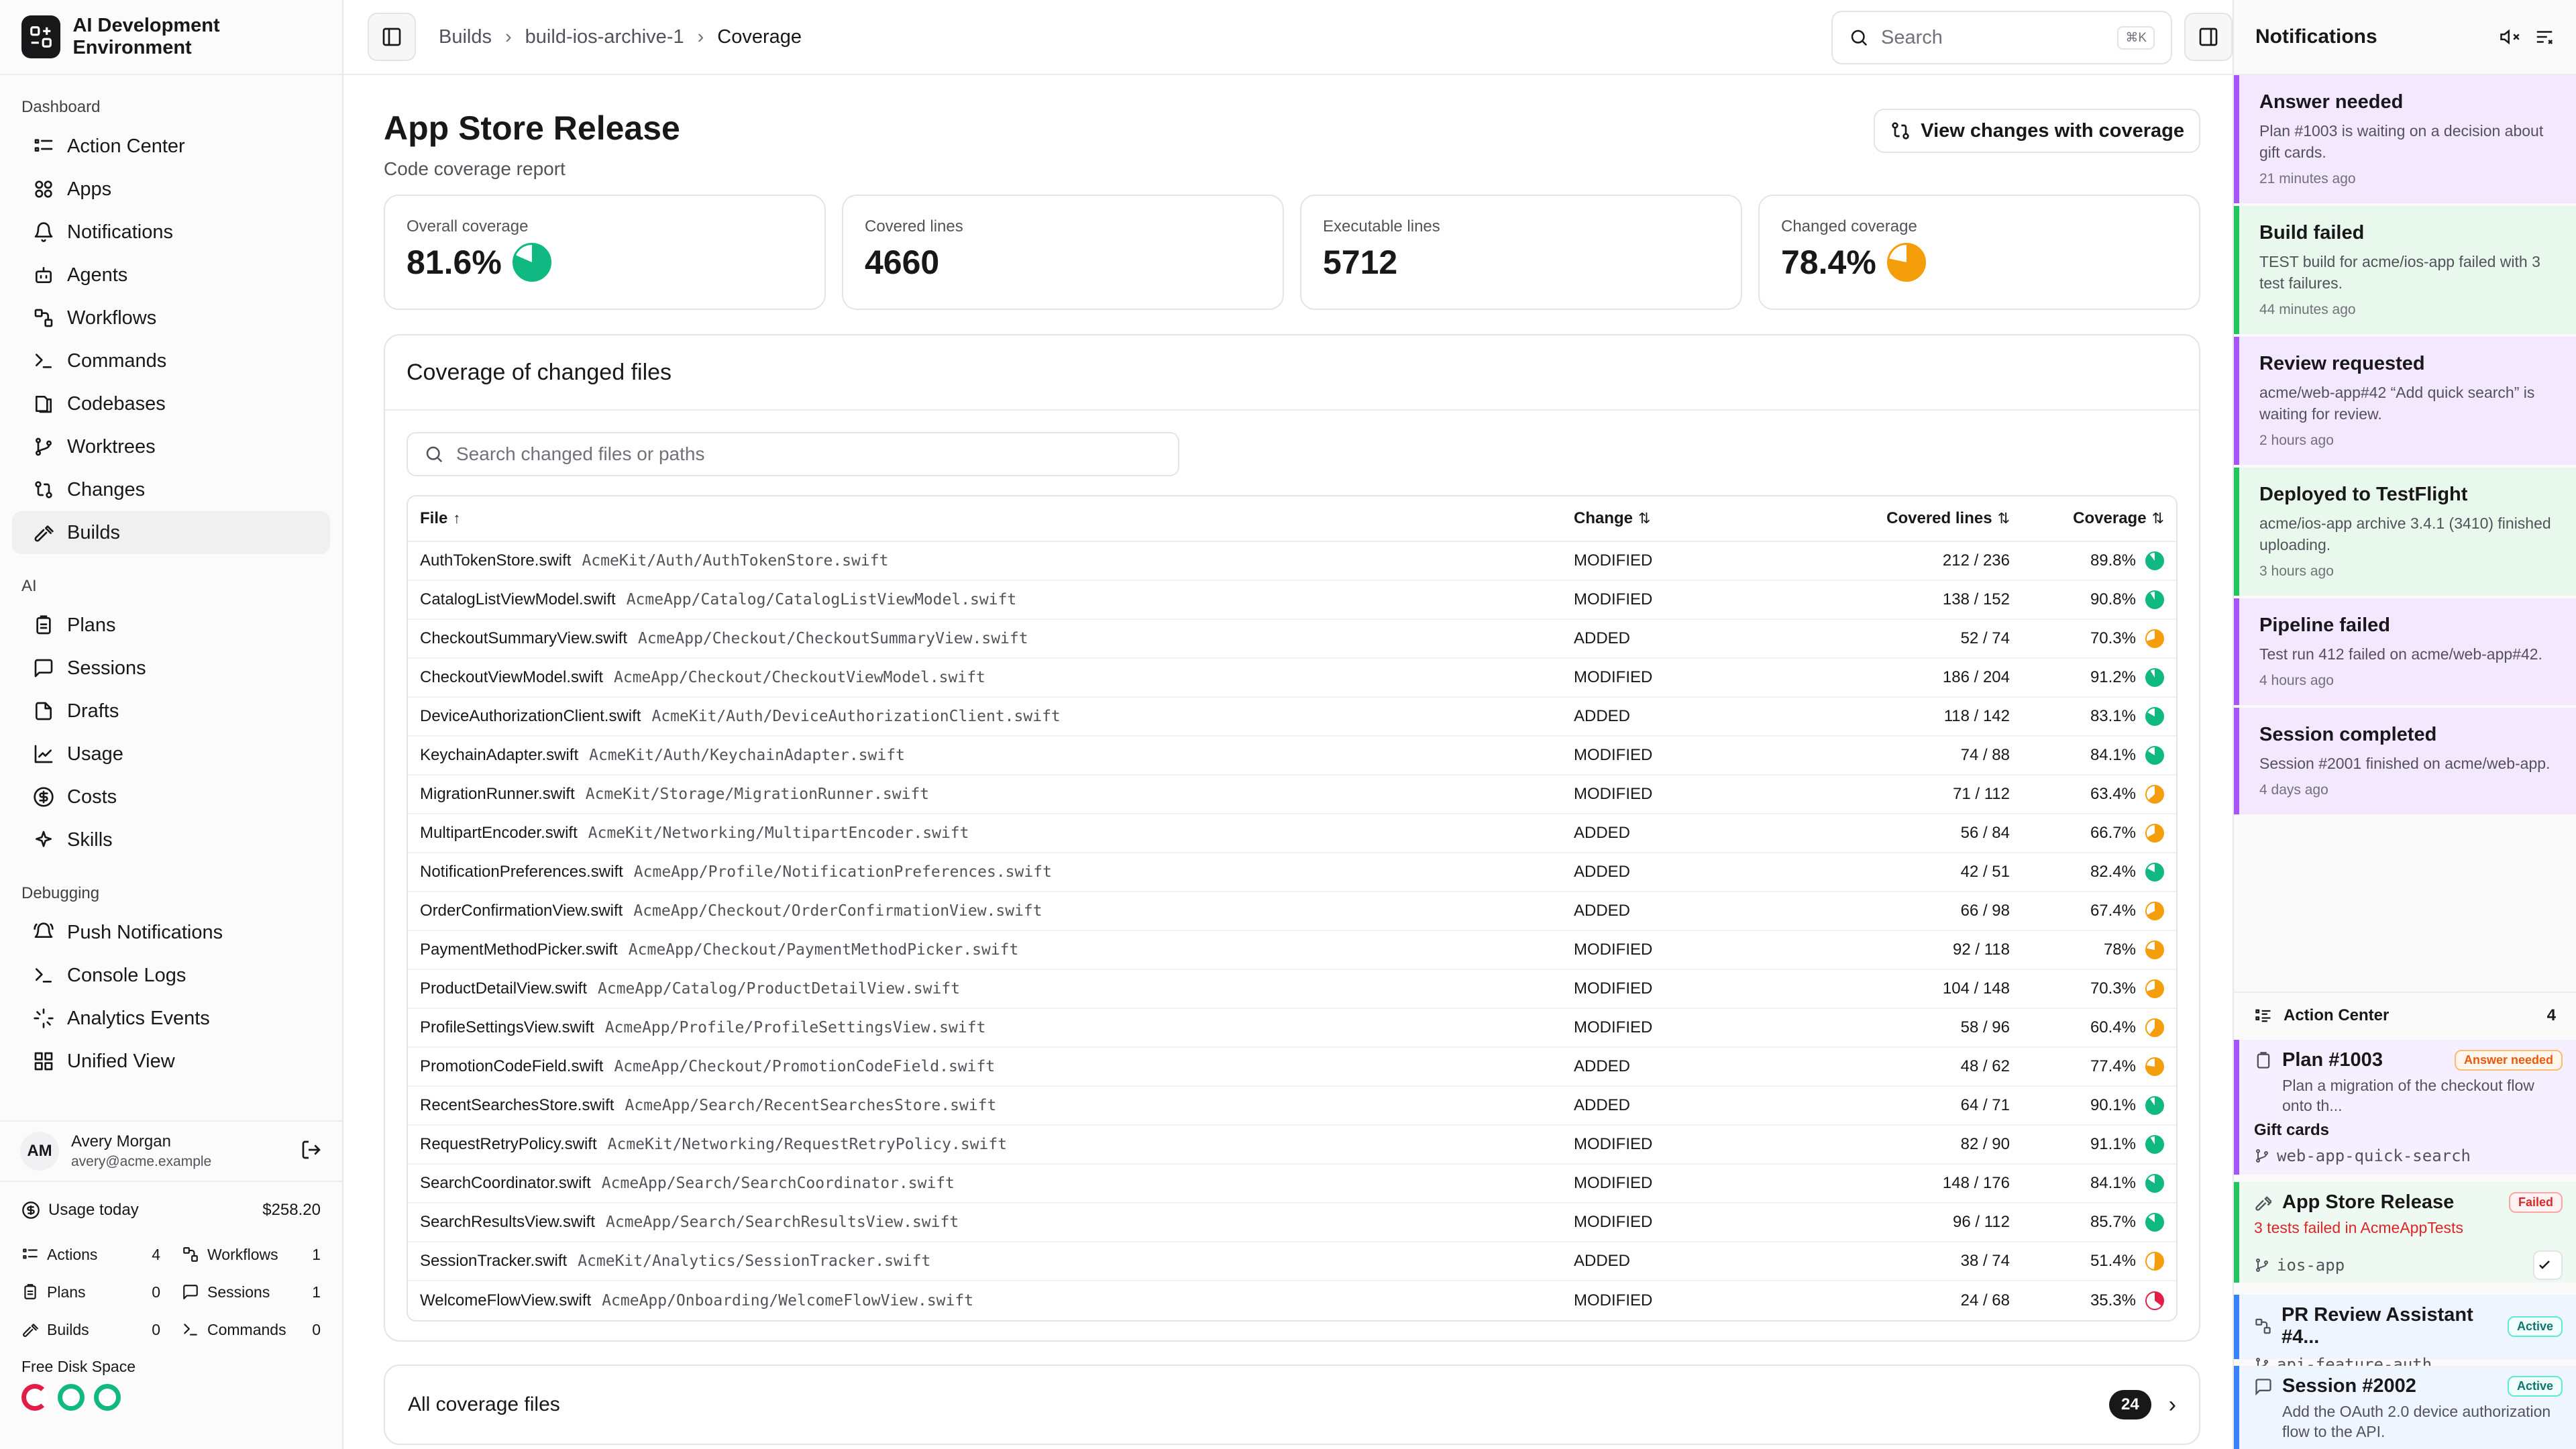 This screenshot has height=1449, width=2576. Describe the element at coordinates (2551, 1015) in the screenshot. I see `action-center-count: 4` at that location.